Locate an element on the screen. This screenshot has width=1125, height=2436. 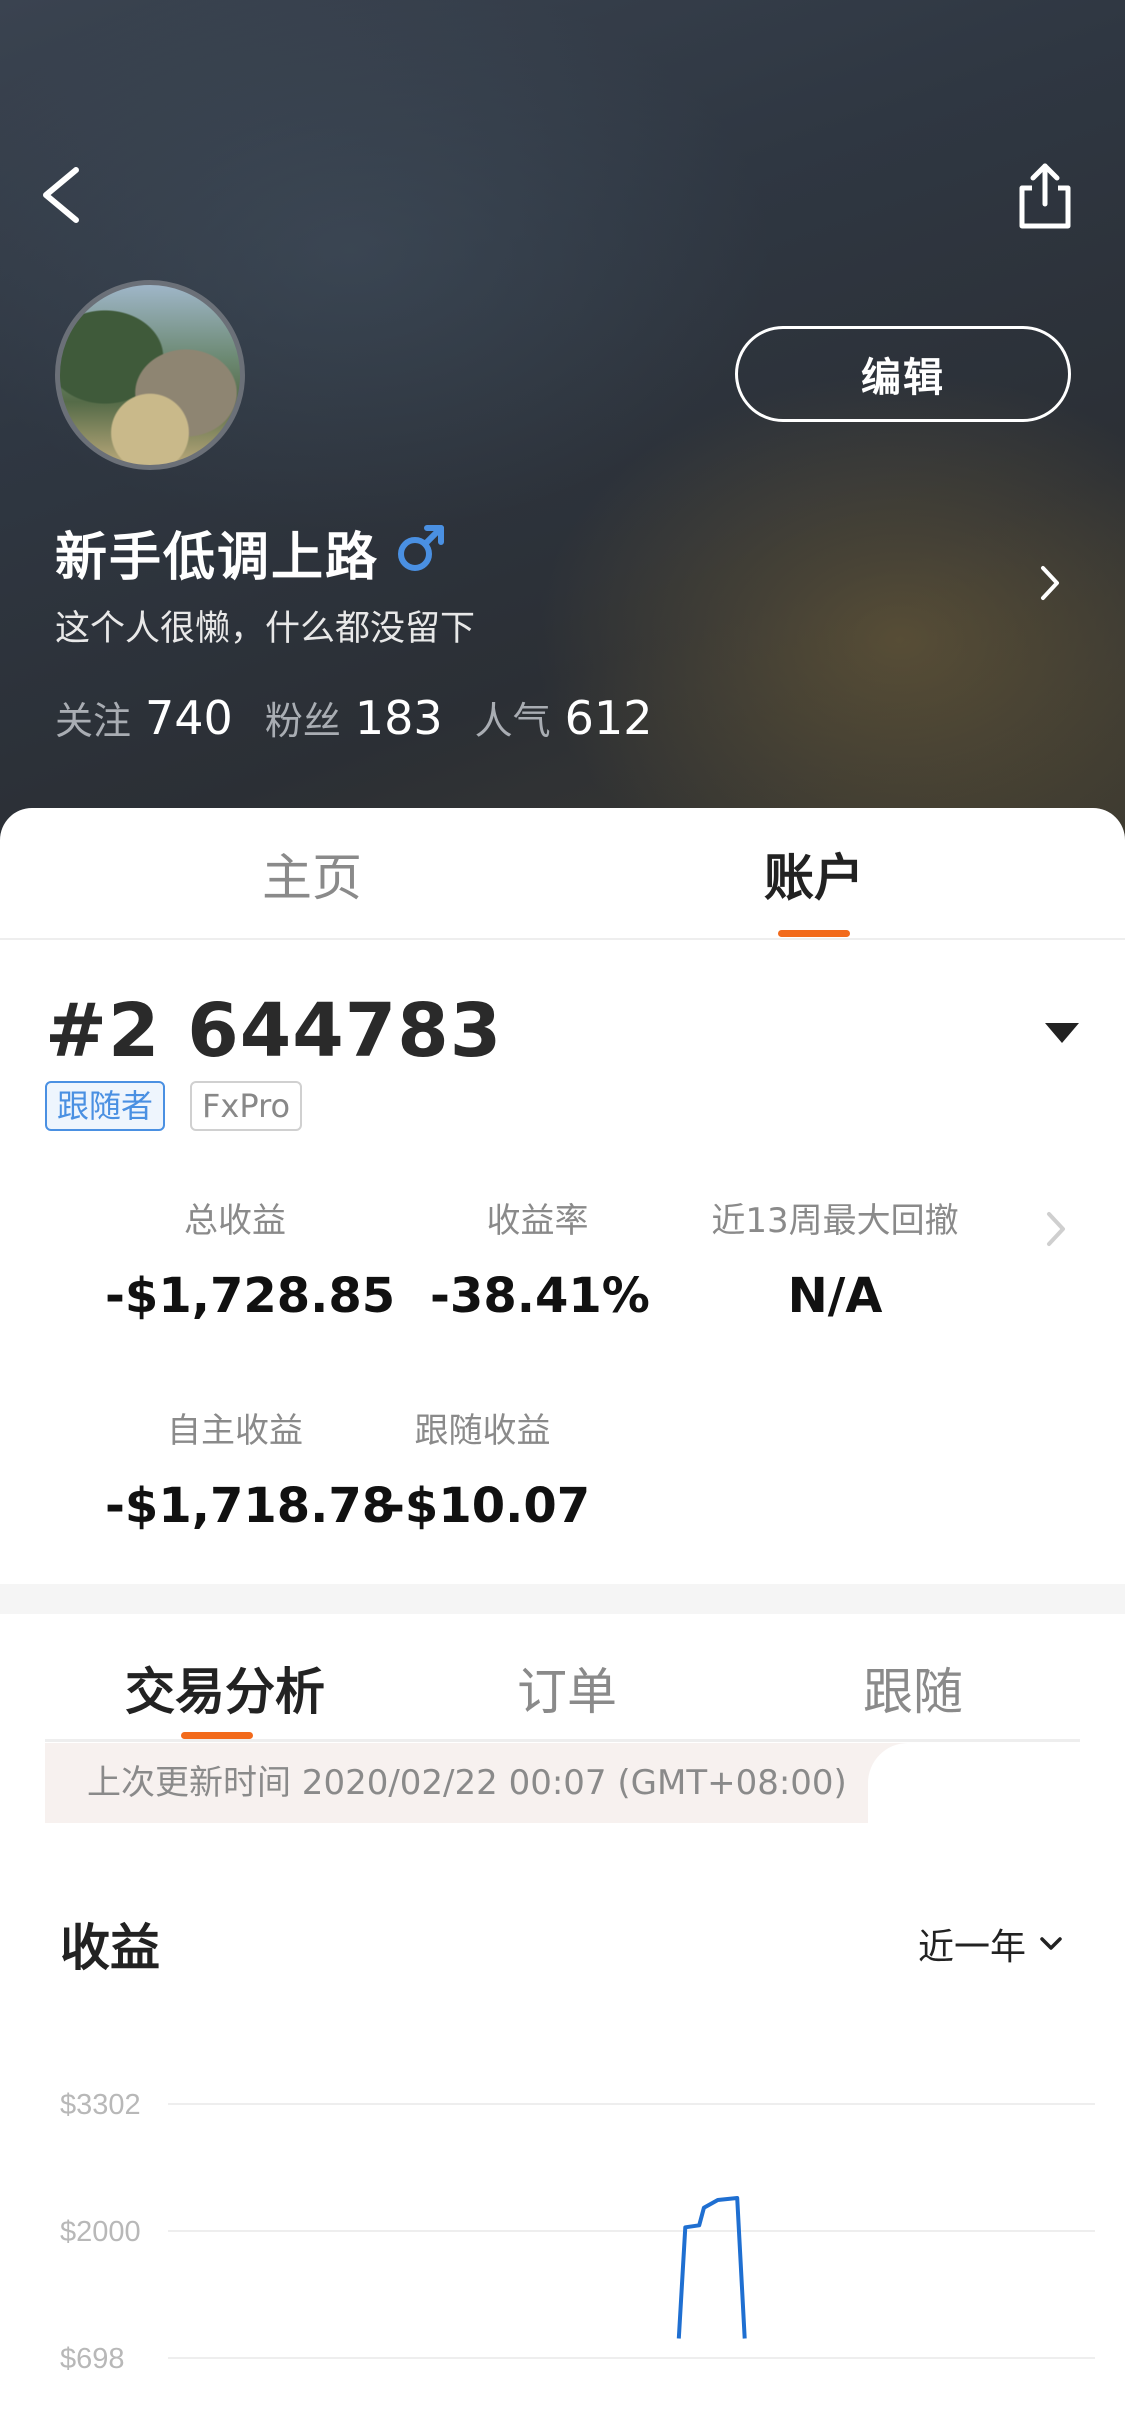
income-line-series is located at coordinates (711, 2267).